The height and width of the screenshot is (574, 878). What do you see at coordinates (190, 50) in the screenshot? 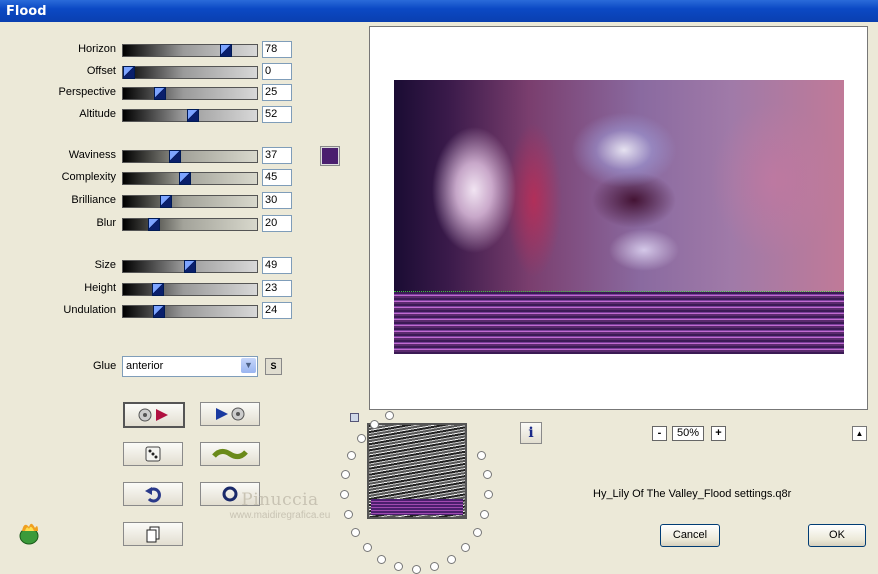
I see `horizon-slider` at bounding box center [190, 50].